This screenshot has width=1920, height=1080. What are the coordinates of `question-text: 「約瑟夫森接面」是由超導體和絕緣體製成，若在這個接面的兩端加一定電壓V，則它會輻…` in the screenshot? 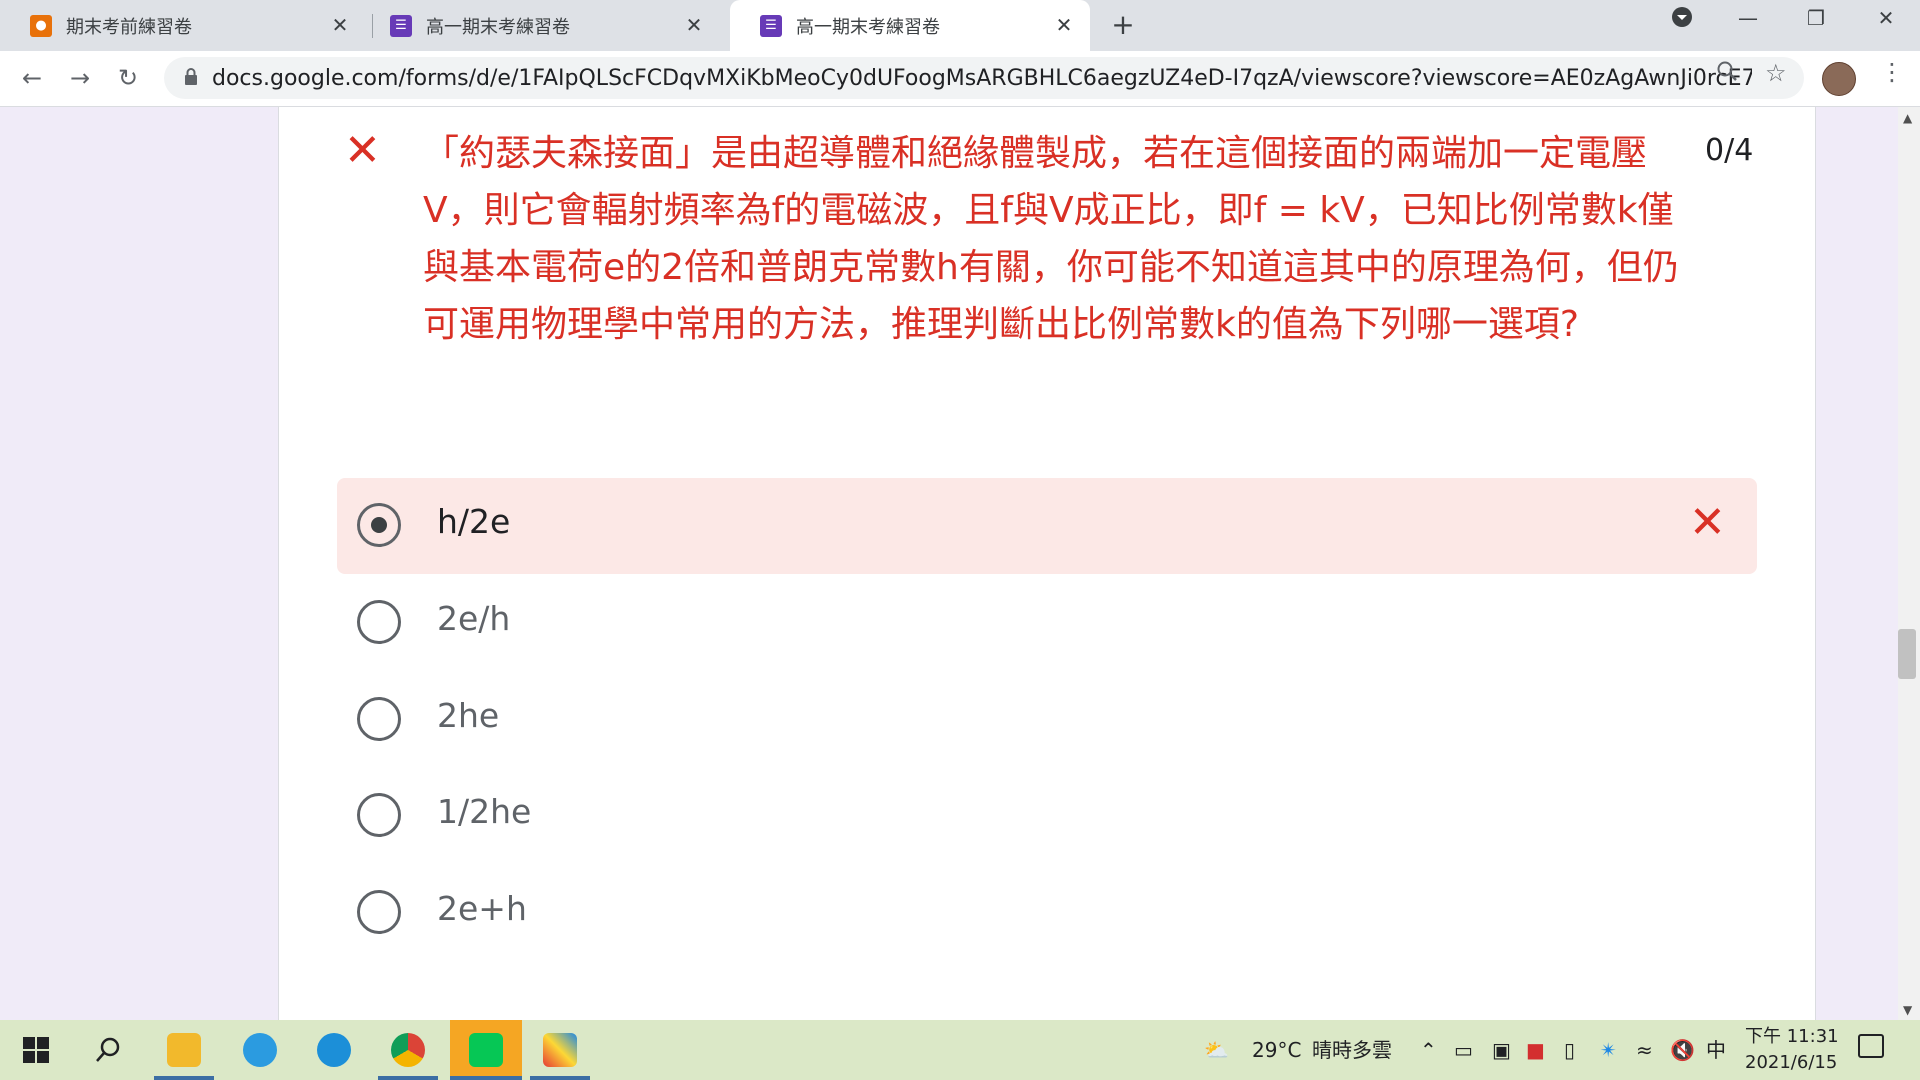 It's located at (1051, 239).